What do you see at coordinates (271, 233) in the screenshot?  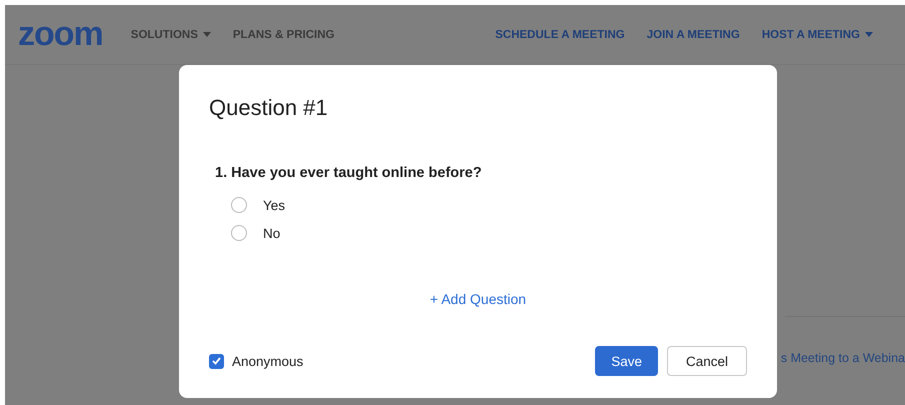 I see `option-label: No` at bounding box center [271, 233].